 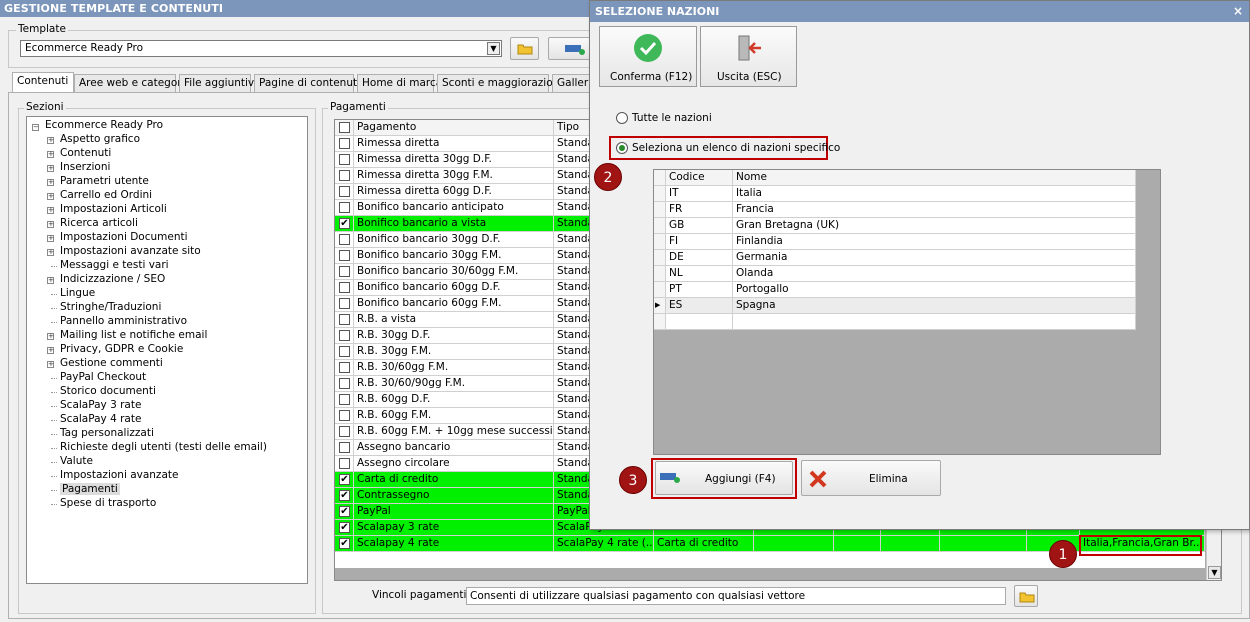 I want to click on template-select: Ecommerce Ready Pro ▼, so click(x=261, y=48).